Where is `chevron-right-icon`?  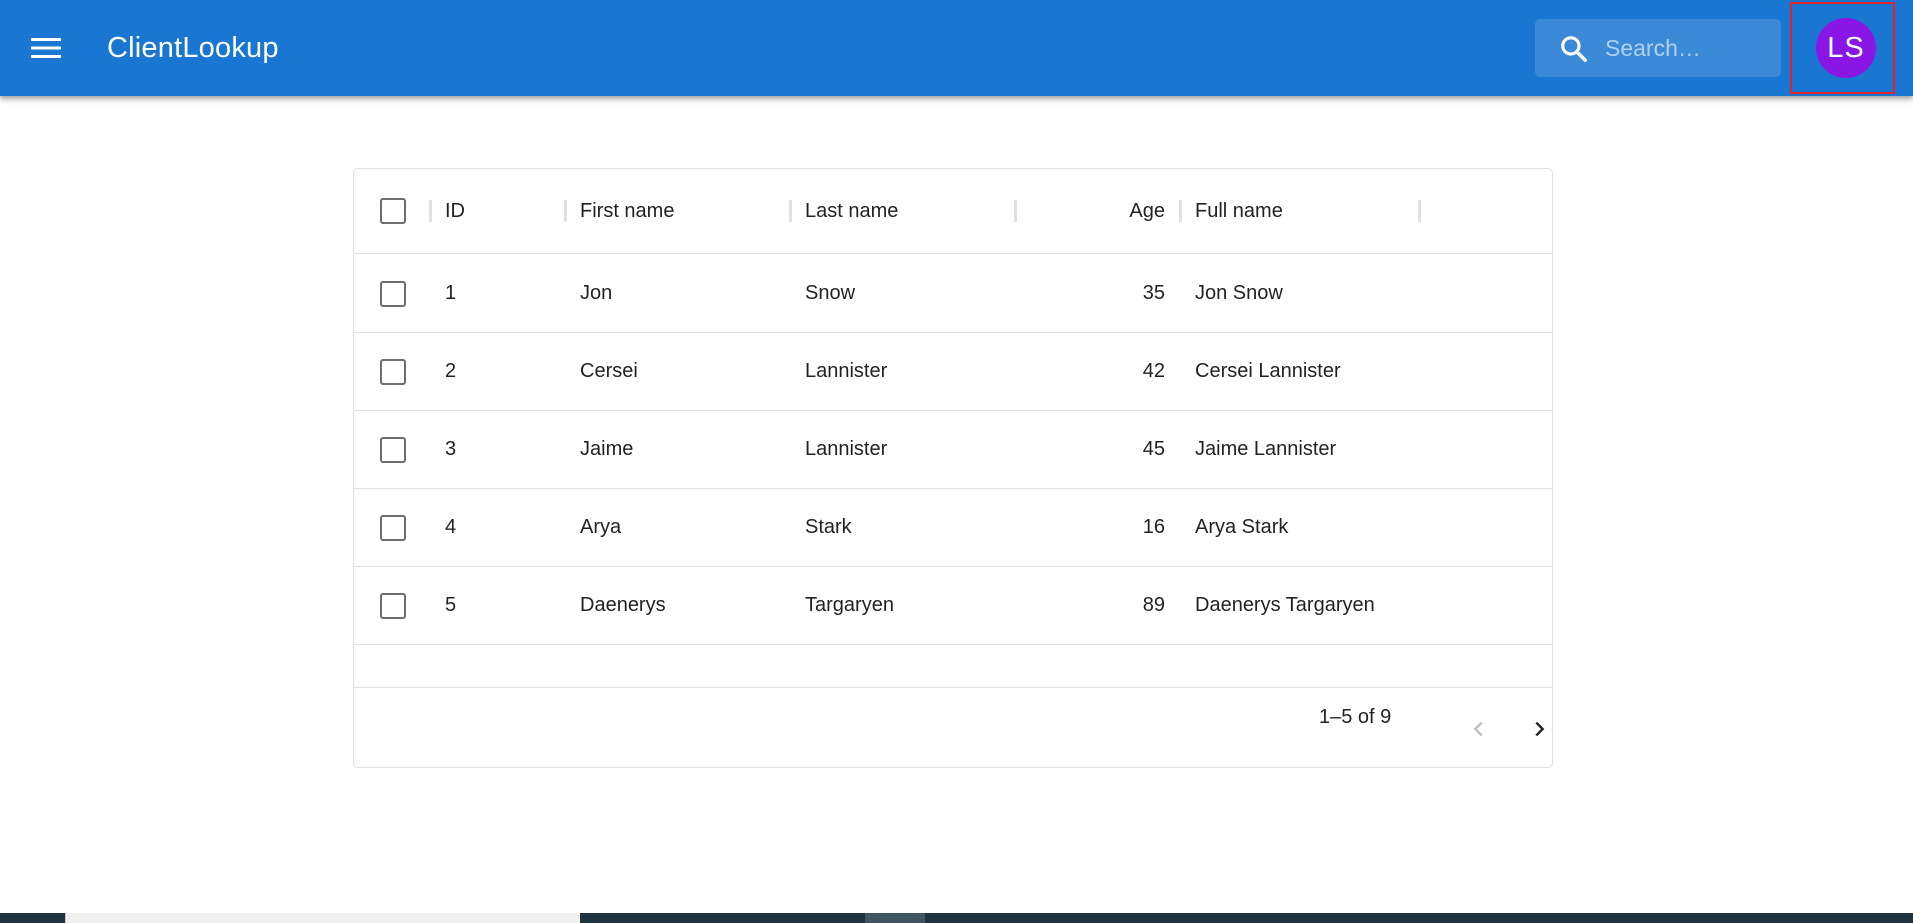
chevron-right-icon is located at coordinates (1540, 729).